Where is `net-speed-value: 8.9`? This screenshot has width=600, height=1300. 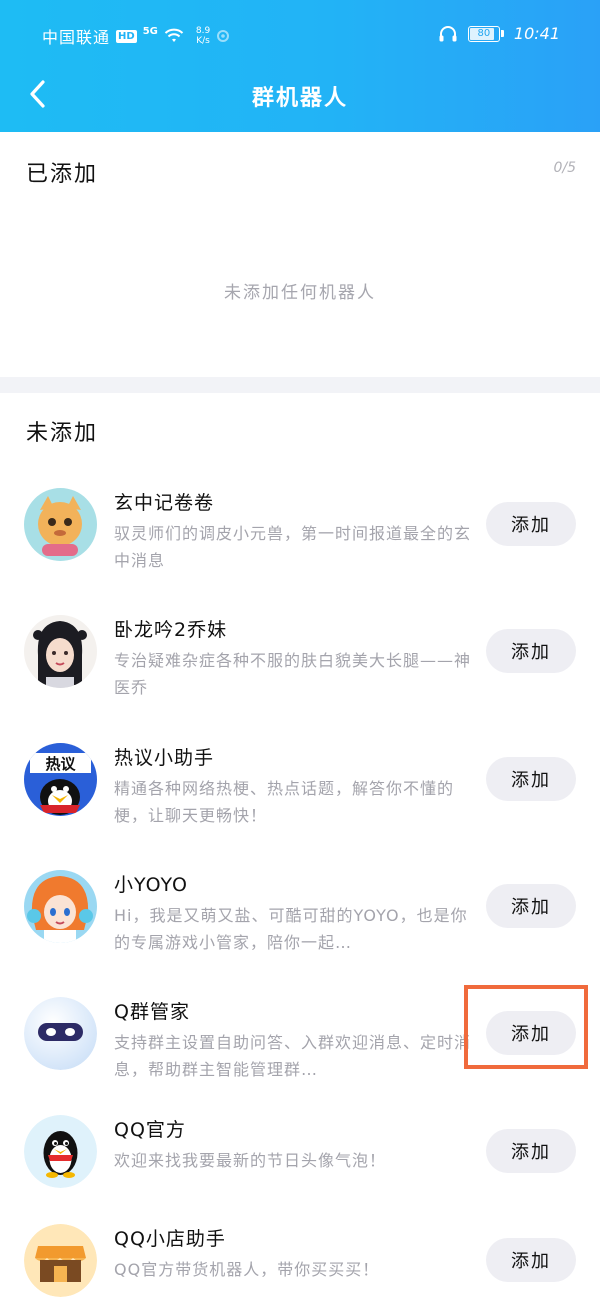 net-speed-value: 8.9 is located at coordinates (203, 31).